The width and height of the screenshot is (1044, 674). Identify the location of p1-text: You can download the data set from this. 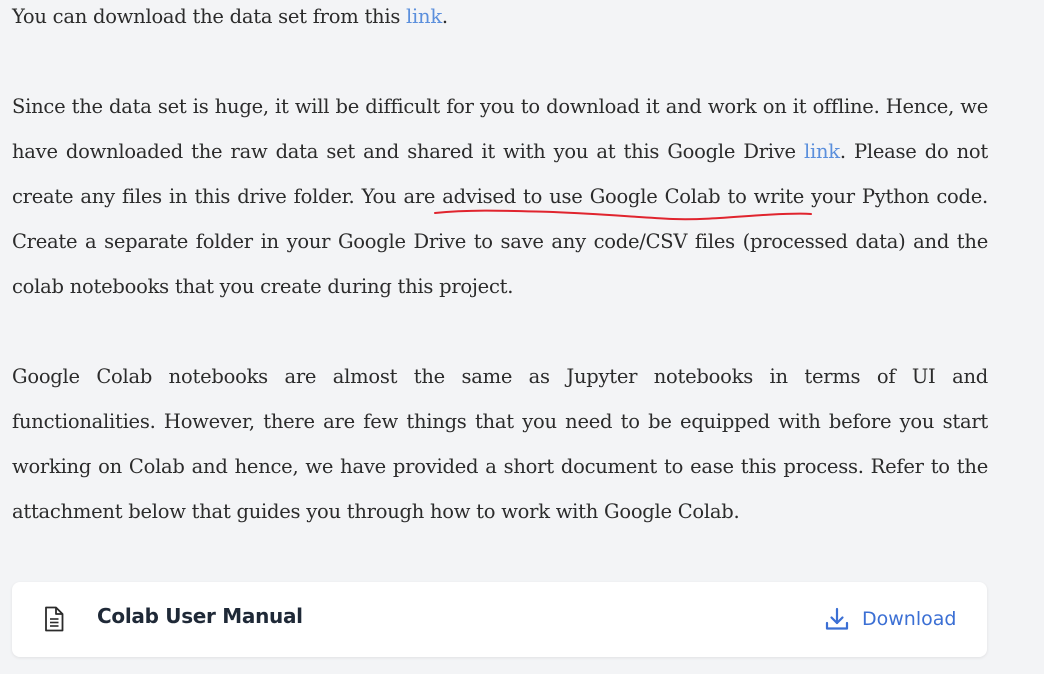
(209, 16).